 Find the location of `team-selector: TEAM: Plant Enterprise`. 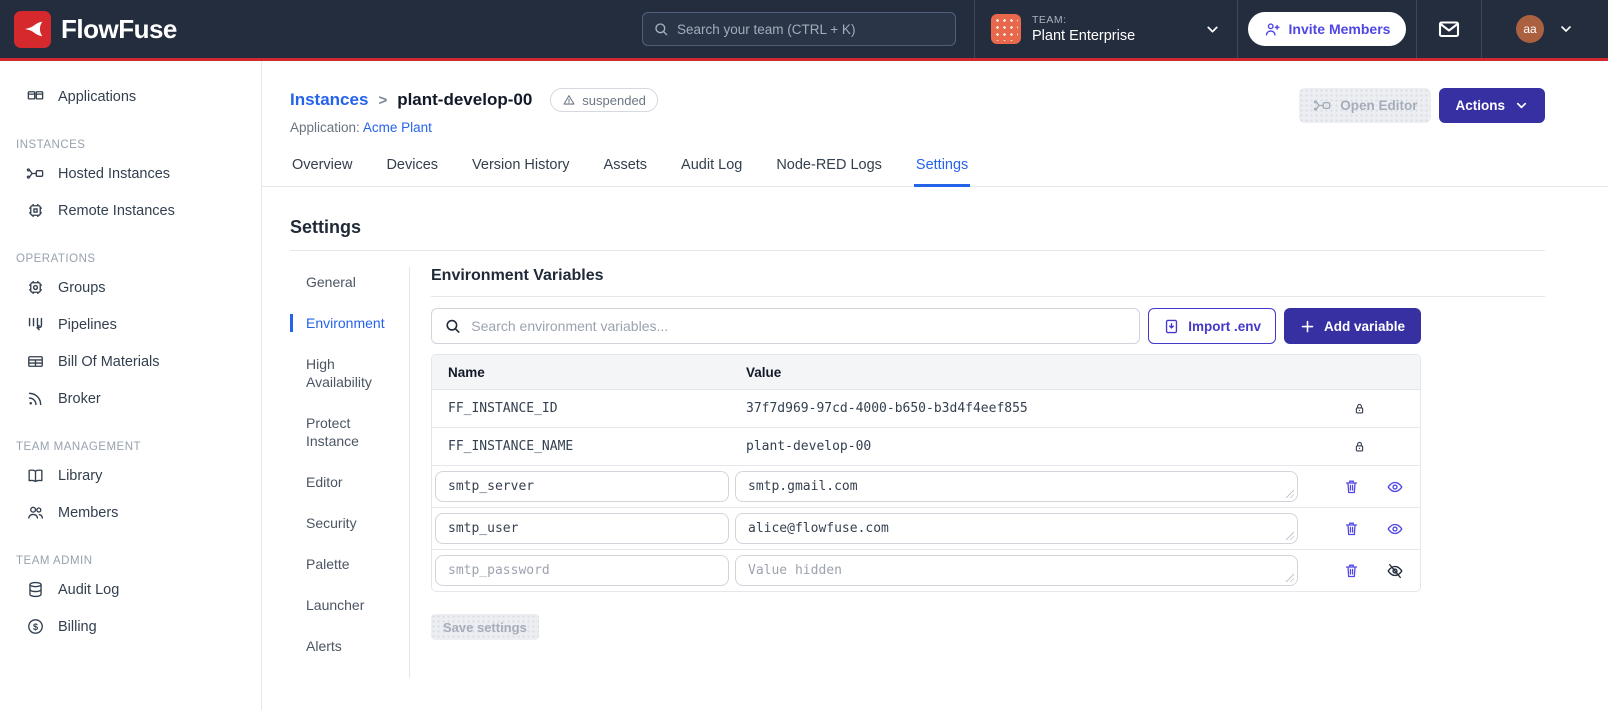

team-selector: TEAM: Plant Enterprise is located at coordinates (1106, 29).